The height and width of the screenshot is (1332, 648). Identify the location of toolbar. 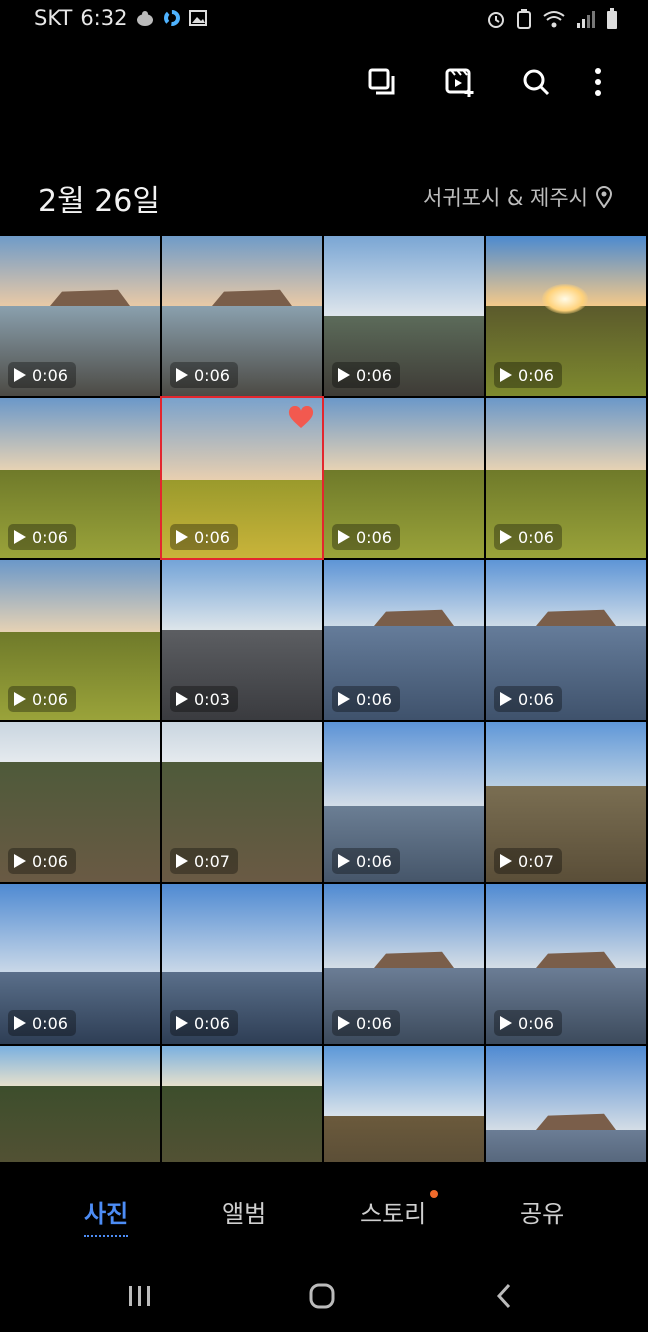
(324, 82).